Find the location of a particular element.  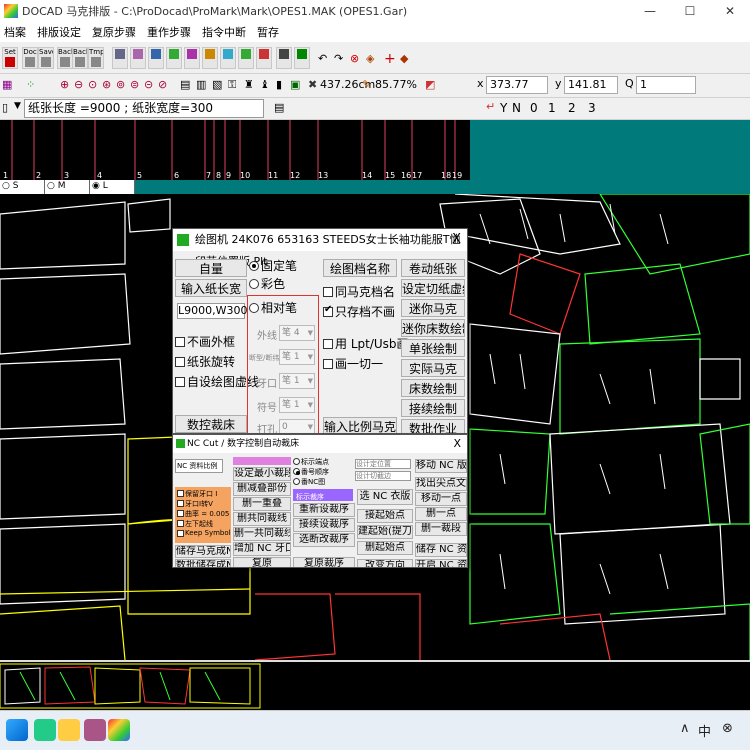

piece-order-radio is located at coordinates (296, 471).